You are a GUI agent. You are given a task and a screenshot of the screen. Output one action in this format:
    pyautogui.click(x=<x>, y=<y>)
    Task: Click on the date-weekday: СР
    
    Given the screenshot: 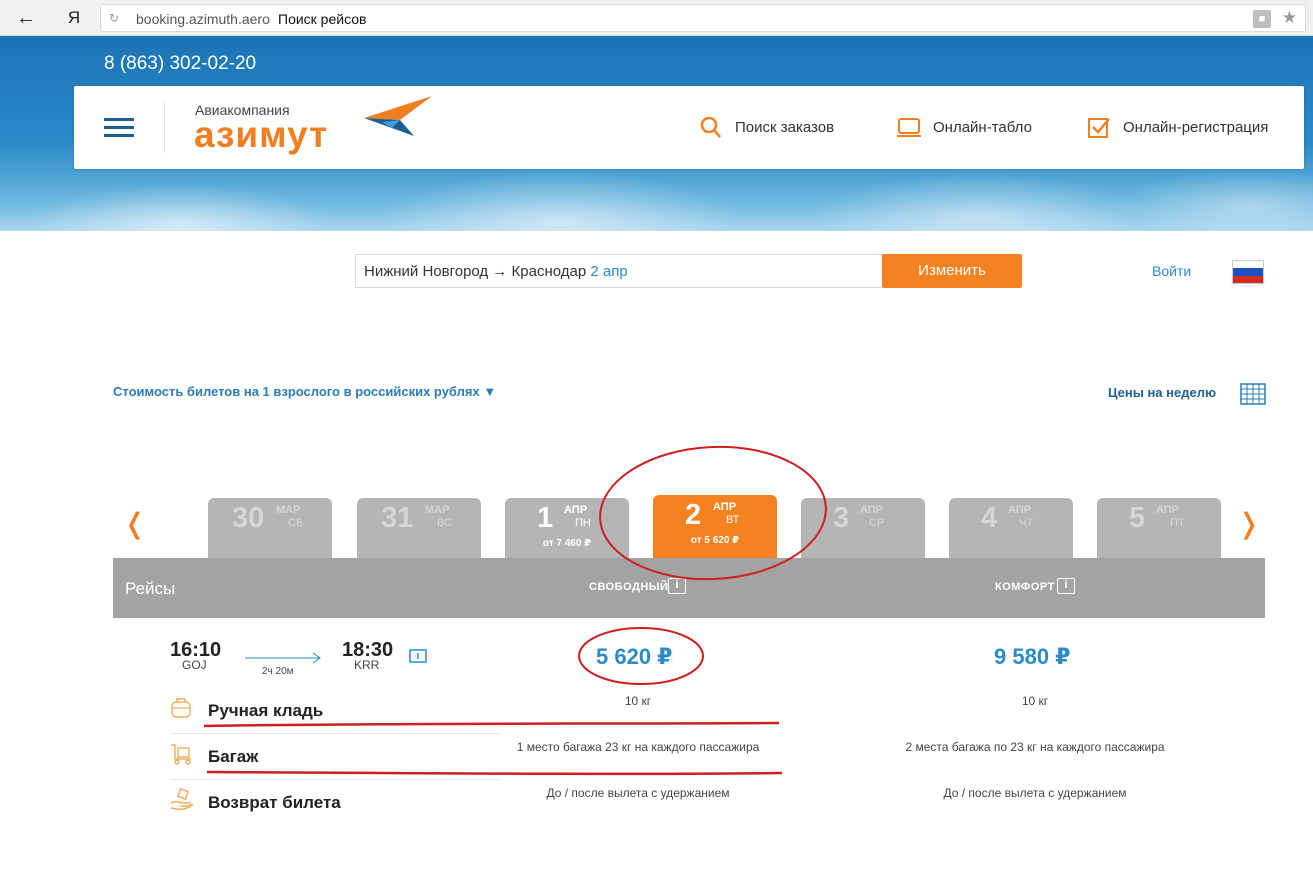 What is the action you would take?
    pyautogui.click(x=877, y=523)
    